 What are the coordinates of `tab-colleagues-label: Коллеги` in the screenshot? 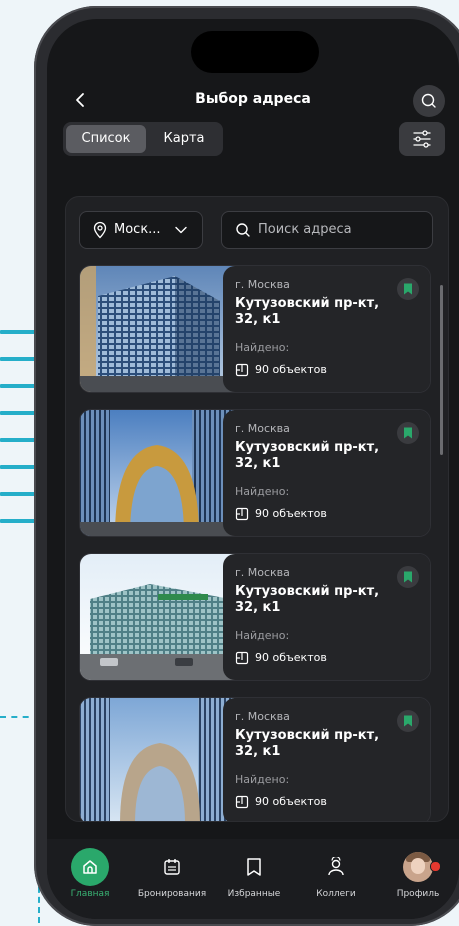 It's located at (336, 894).